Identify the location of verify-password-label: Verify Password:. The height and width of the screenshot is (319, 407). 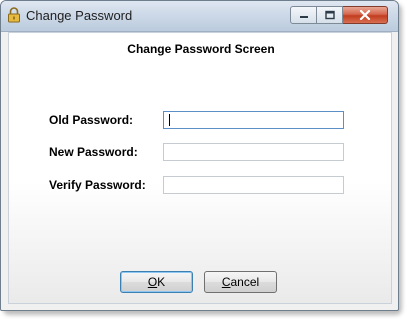
(97, 185).